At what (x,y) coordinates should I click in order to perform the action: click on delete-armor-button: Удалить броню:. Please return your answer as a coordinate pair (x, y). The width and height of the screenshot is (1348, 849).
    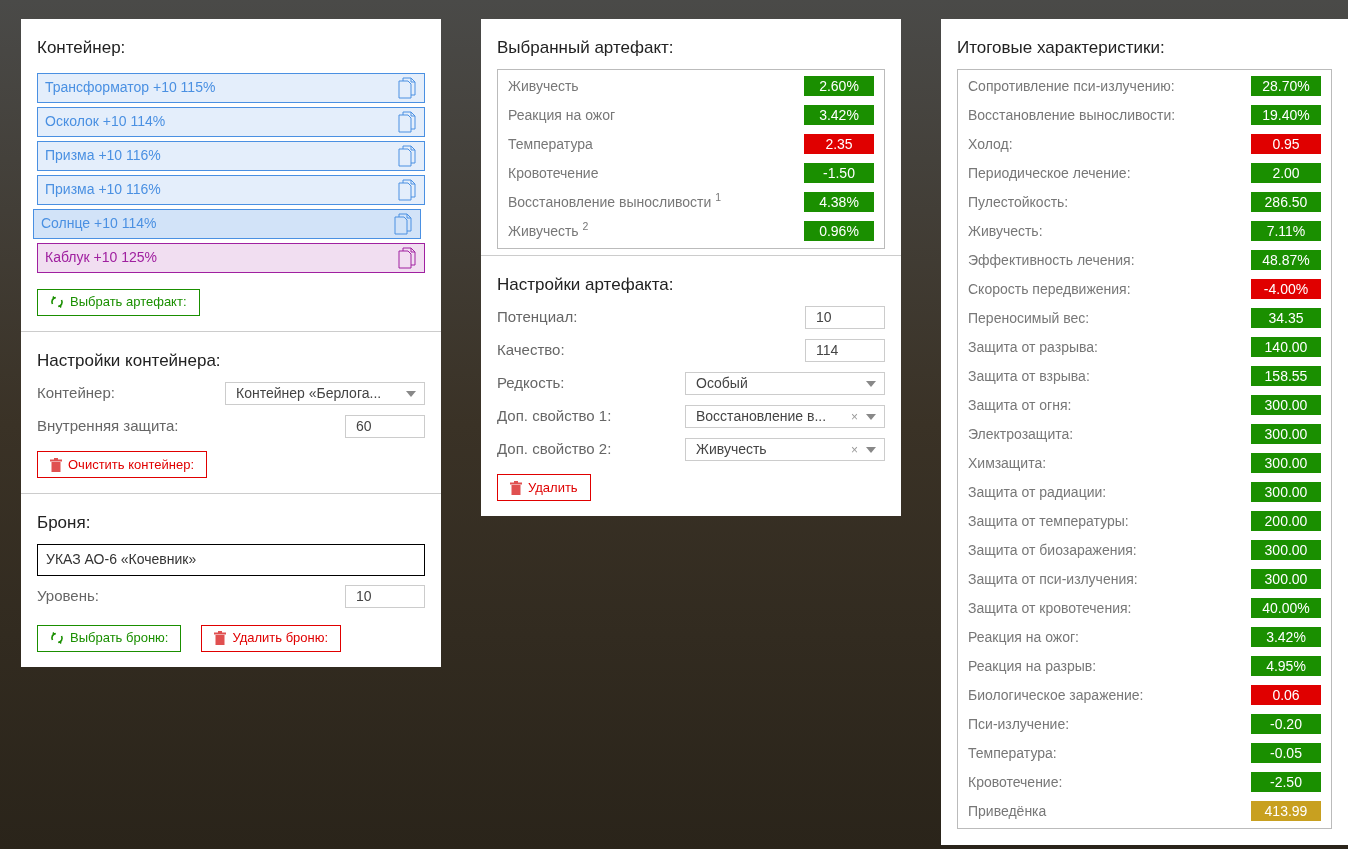
    Looking at the image, I should click on (271, 638).